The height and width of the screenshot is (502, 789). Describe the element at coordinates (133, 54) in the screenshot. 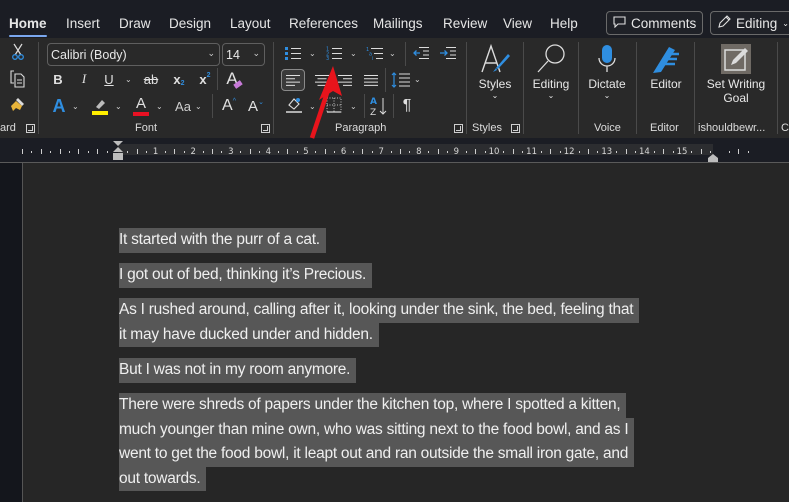

I see `font-name-combo: Calibri (Body) ⌄` at that location.